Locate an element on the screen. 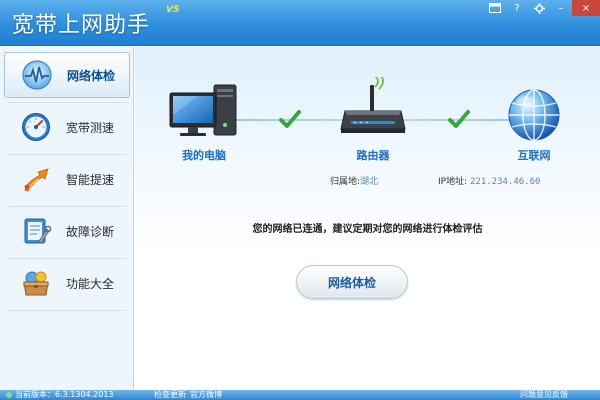 The image size is (600, 400). location-info: 归属地:湖北 is located at coordinates (354, 180).